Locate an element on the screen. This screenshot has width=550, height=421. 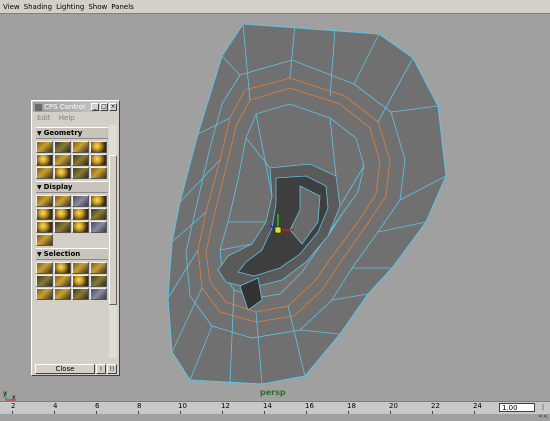
menu-lighting: Lighting is located at coordinates (70, 7).